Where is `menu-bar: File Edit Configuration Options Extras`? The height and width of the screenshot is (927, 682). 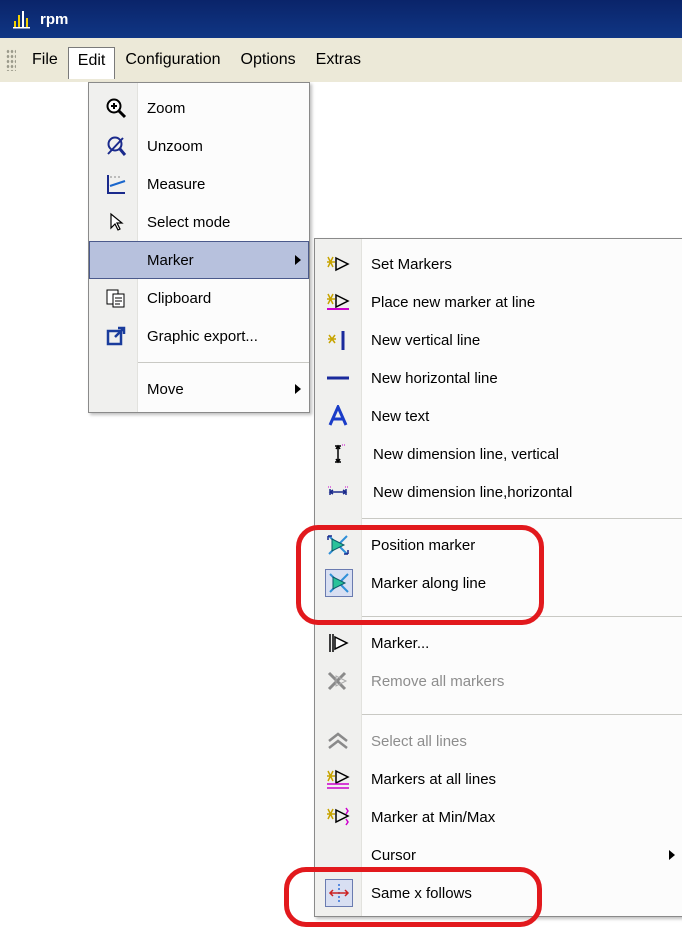 menu-bar: File Edit Configuration Options Extras is located at coordinates (341, 60).